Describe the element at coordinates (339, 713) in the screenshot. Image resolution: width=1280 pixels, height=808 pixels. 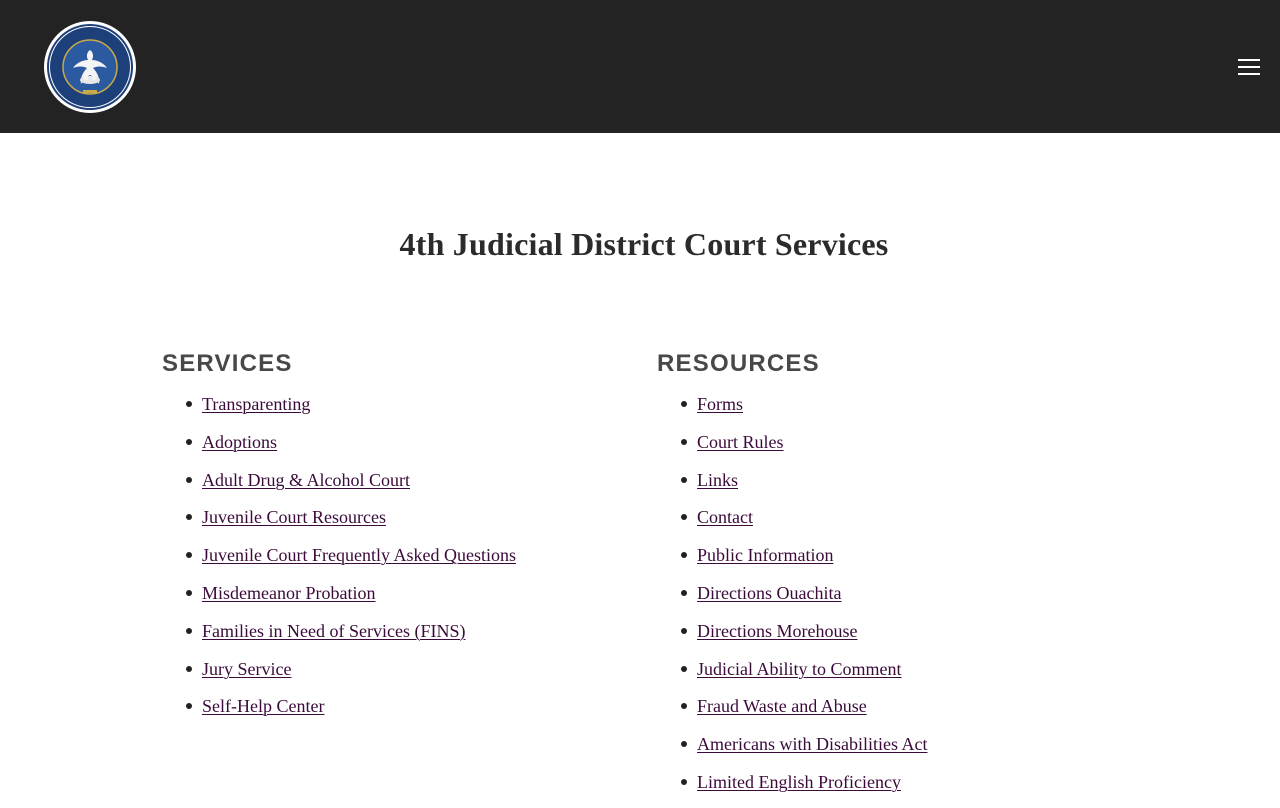
I see `list-item: Self-Help Center` at that location.